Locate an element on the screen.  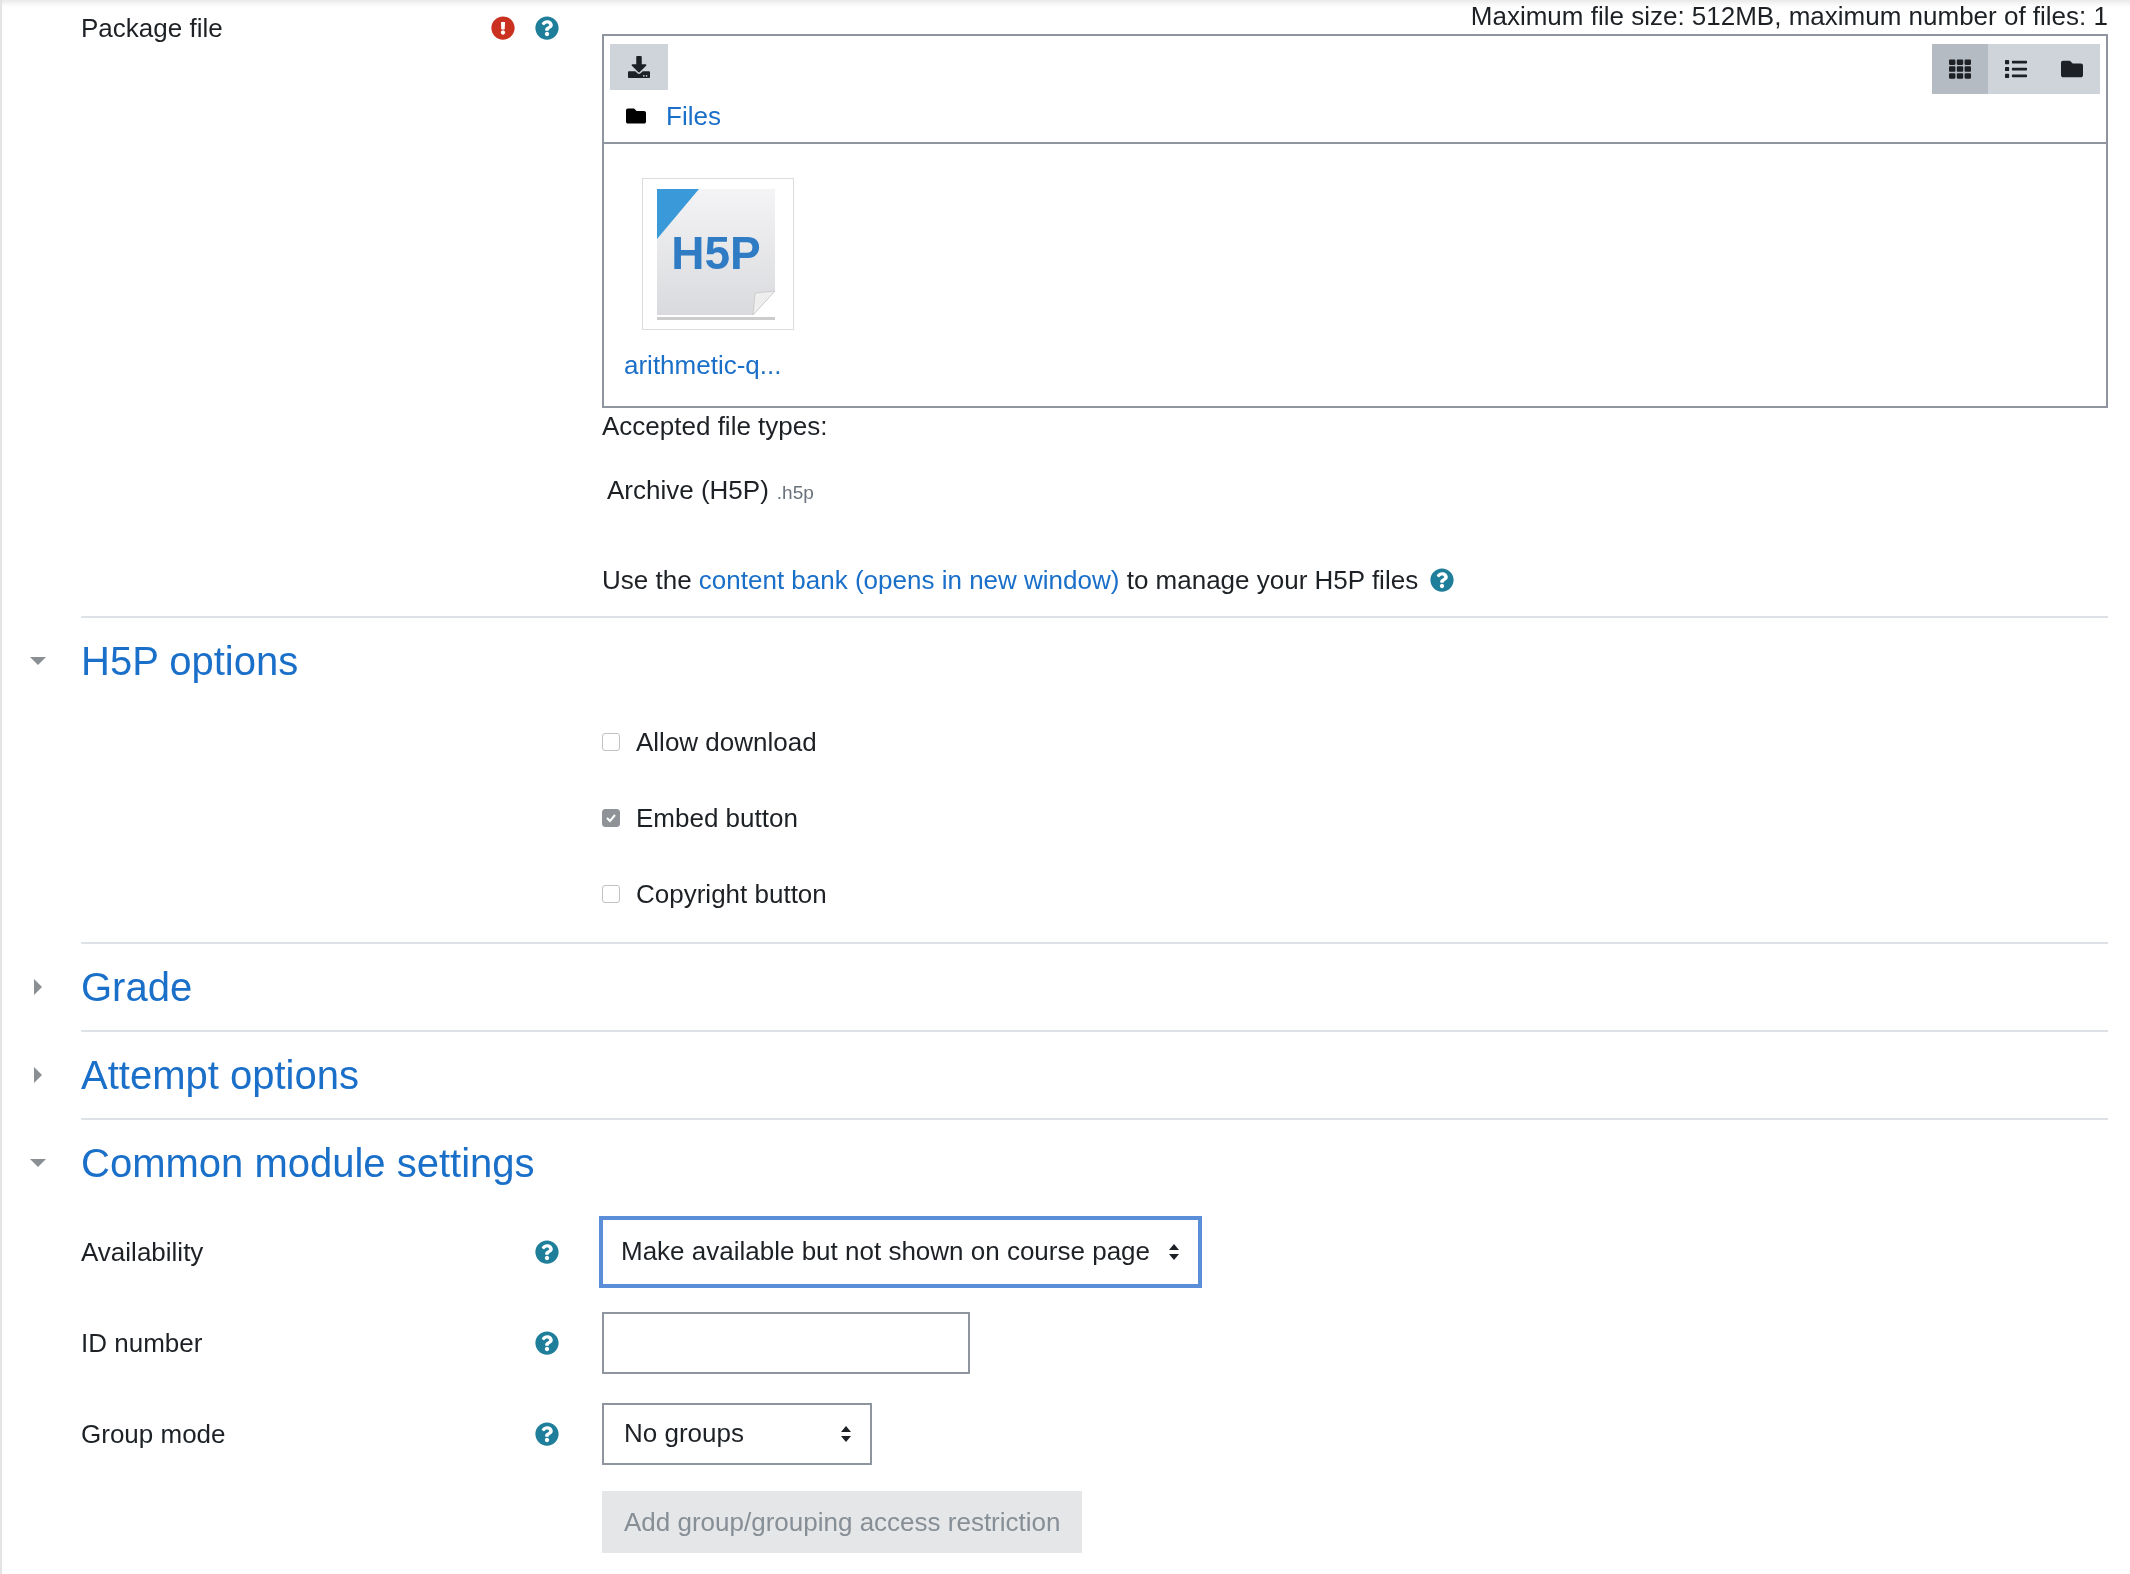
field-label: ID number is located at coordinates (142, 1342).